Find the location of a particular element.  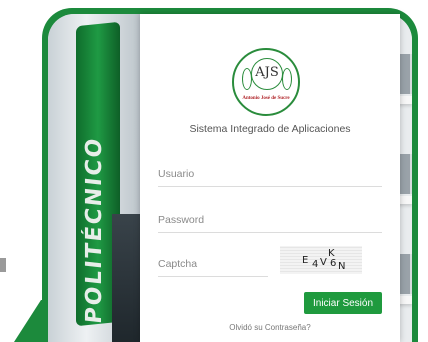

logo-emblem: AJS is located at coordinates (267, 74).